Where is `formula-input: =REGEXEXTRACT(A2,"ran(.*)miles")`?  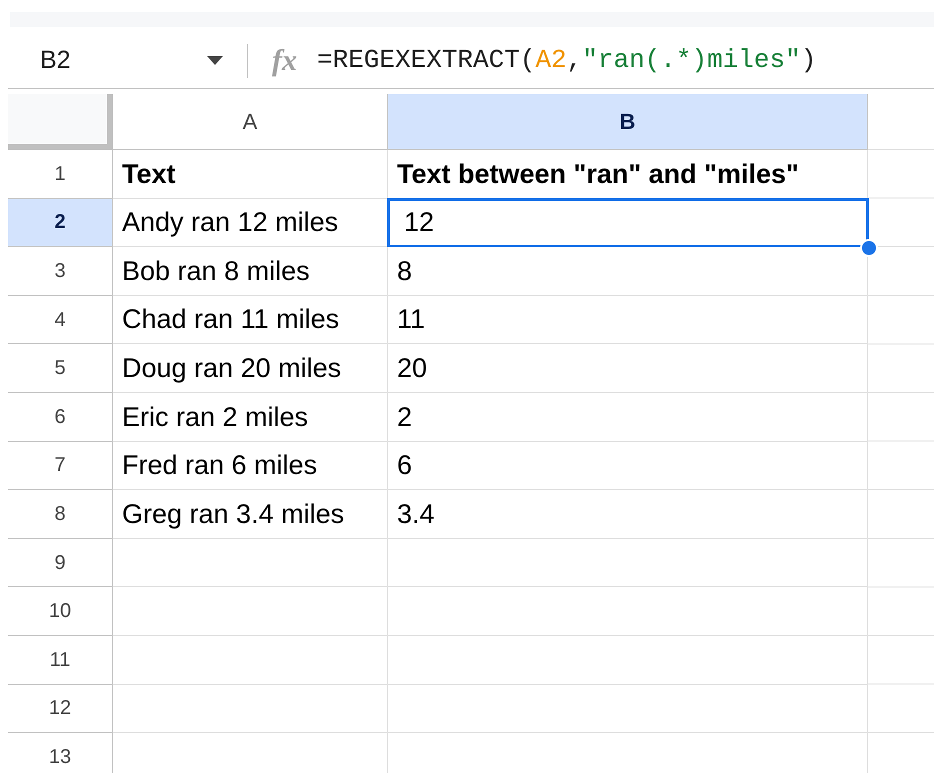 formula-input: =REGEXEXTRACT(A2,"ran(.*)miles") is located at coordinates (566, 60).